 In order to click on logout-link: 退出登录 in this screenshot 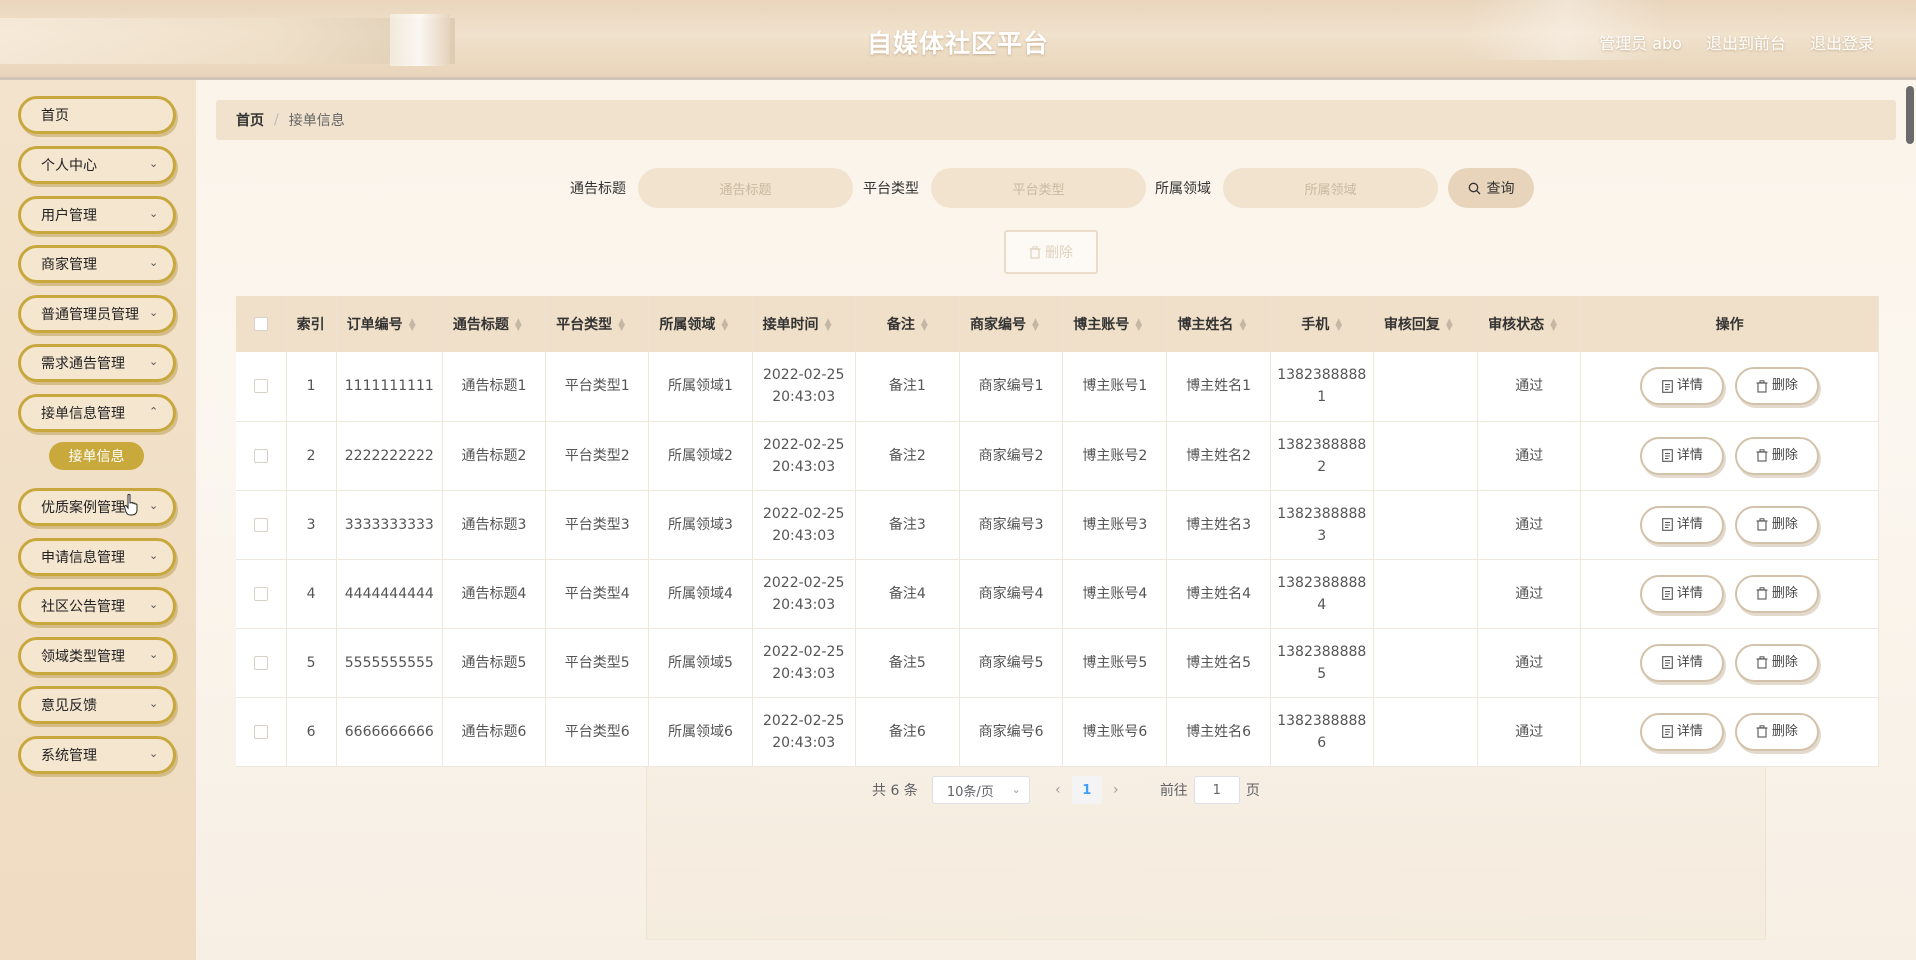, I will do `click(1842, 42)`.